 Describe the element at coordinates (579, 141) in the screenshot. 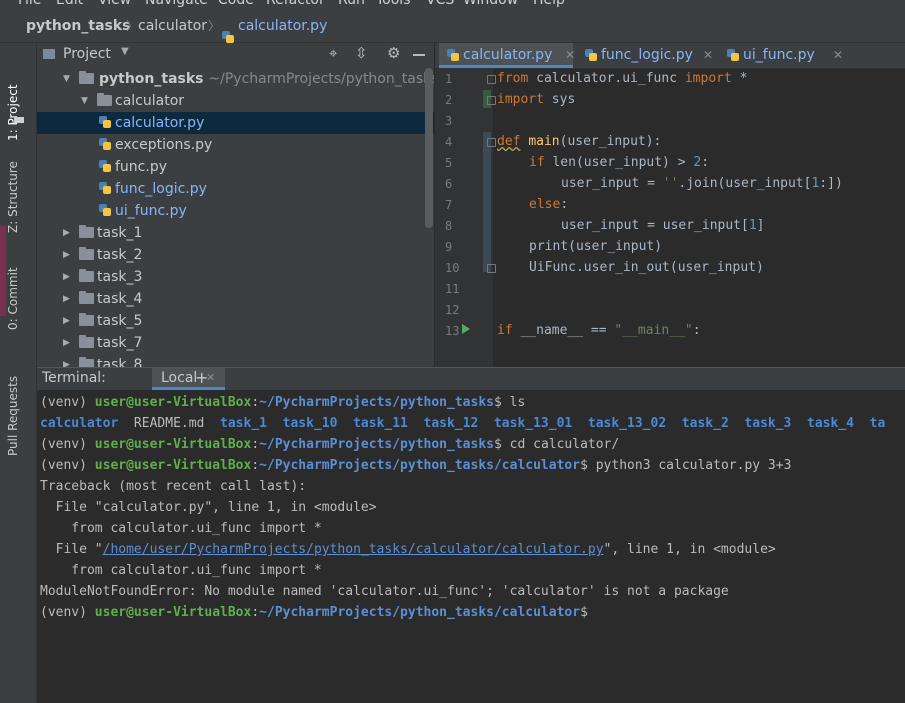

I see `code-line-4: def main(user_input):` at that location.